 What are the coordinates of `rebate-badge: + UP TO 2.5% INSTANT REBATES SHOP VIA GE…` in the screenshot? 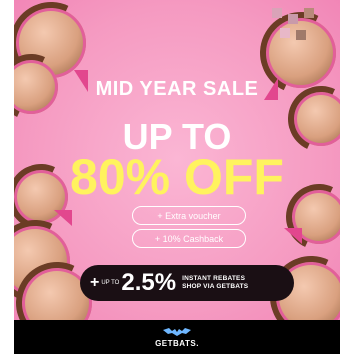 It's located at (187, 283).